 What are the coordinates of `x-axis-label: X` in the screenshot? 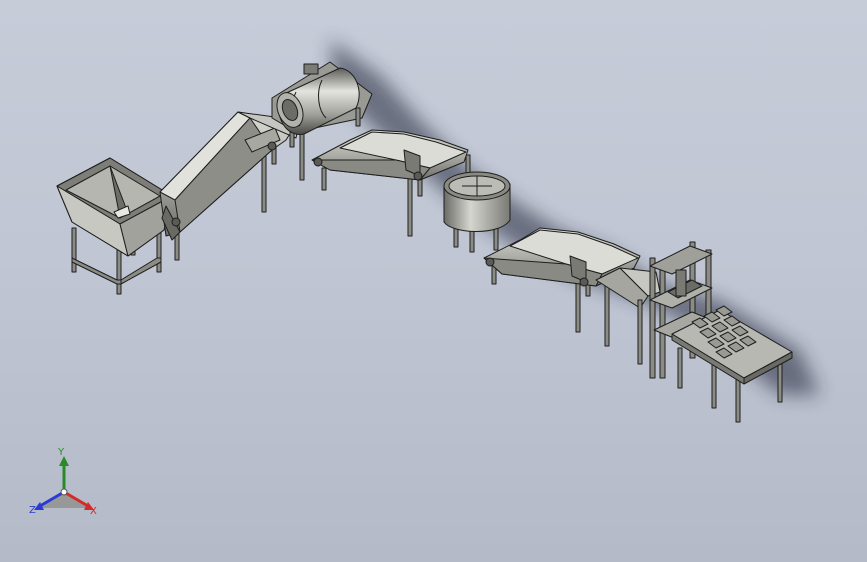 It's located at (93, 511).